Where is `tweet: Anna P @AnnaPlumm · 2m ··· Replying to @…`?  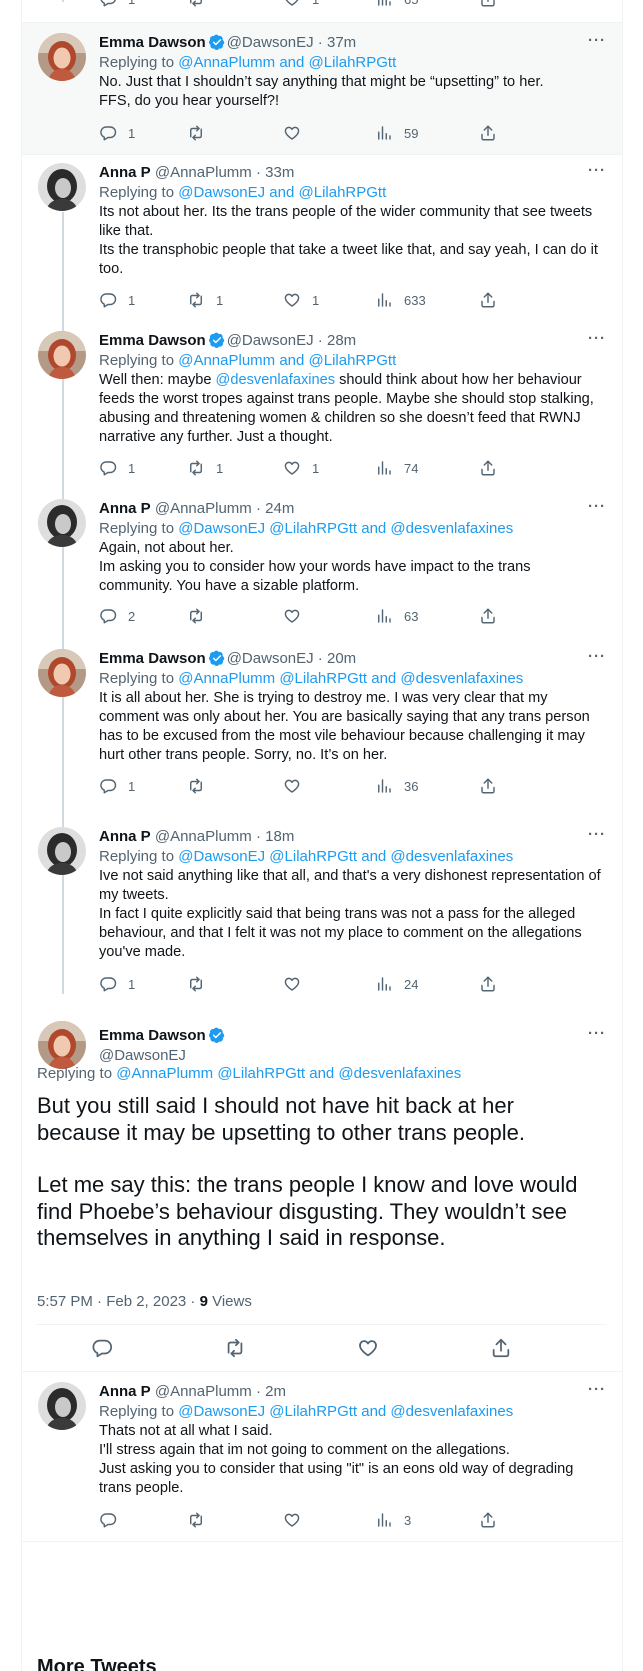 tweet: Anna P @AnnaPlumm · 2m ··· Replying to @… is located at coordinates (322, 1456).